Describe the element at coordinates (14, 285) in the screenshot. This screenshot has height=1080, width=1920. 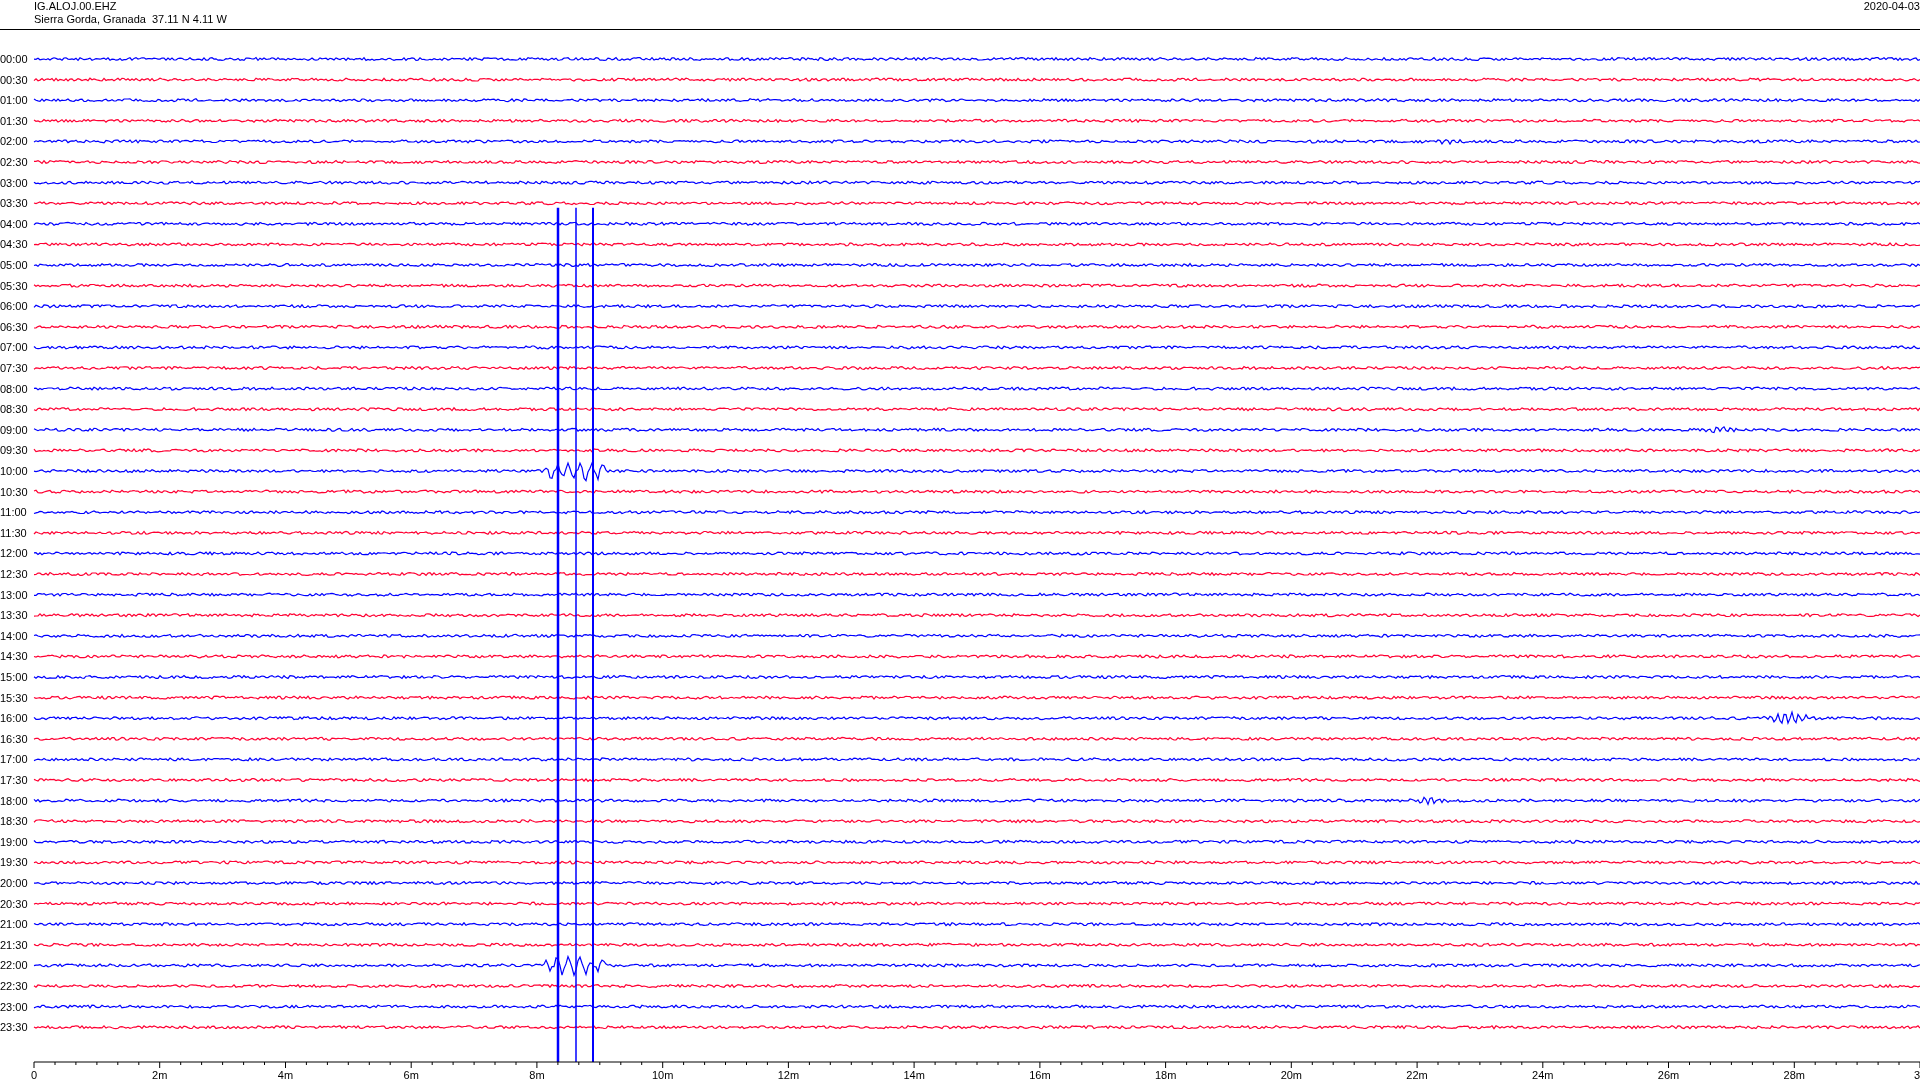
I see `time-label: 05:30` at that location.